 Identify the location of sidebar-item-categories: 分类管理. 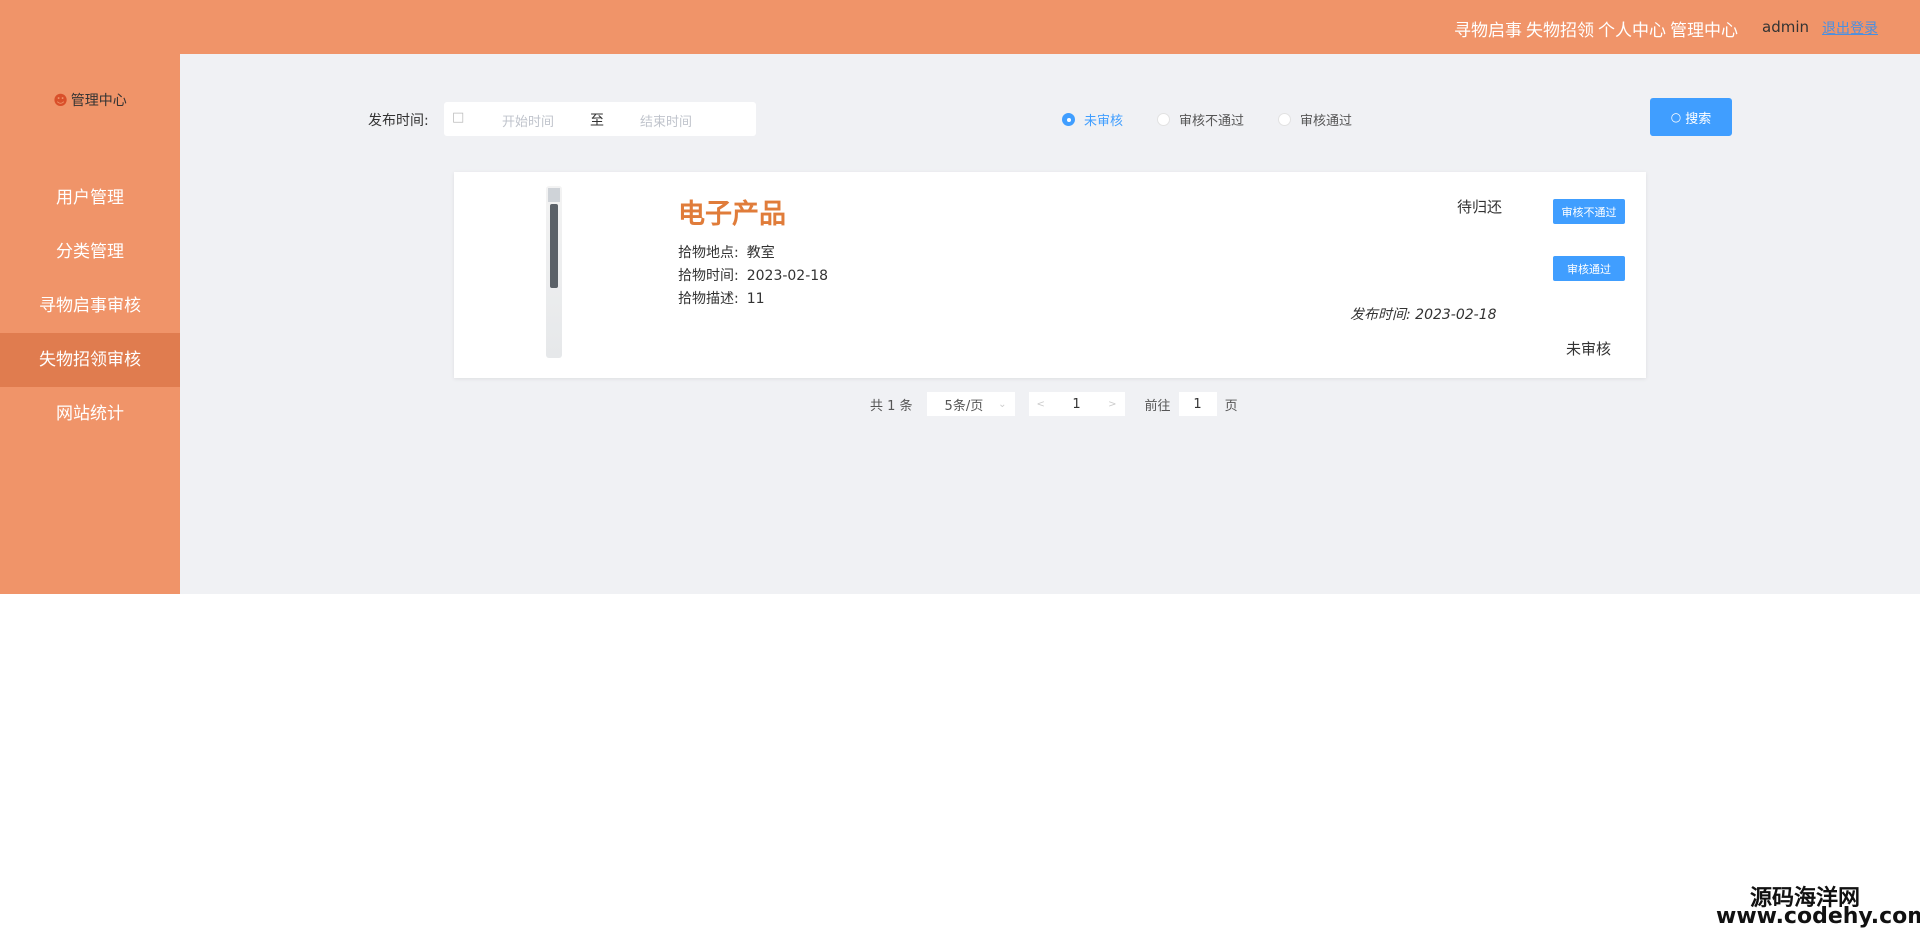
(90, 252).